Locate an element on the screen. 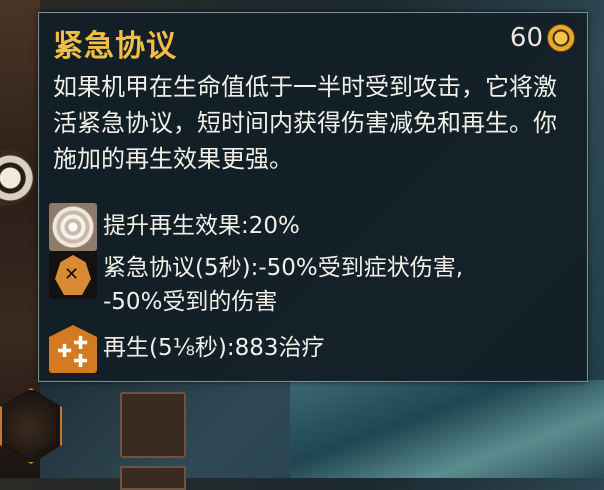  effect-row: ✚ ✚ ✚ 再生(5⅛秒):883治疗 is located at coordinates (187, 349).